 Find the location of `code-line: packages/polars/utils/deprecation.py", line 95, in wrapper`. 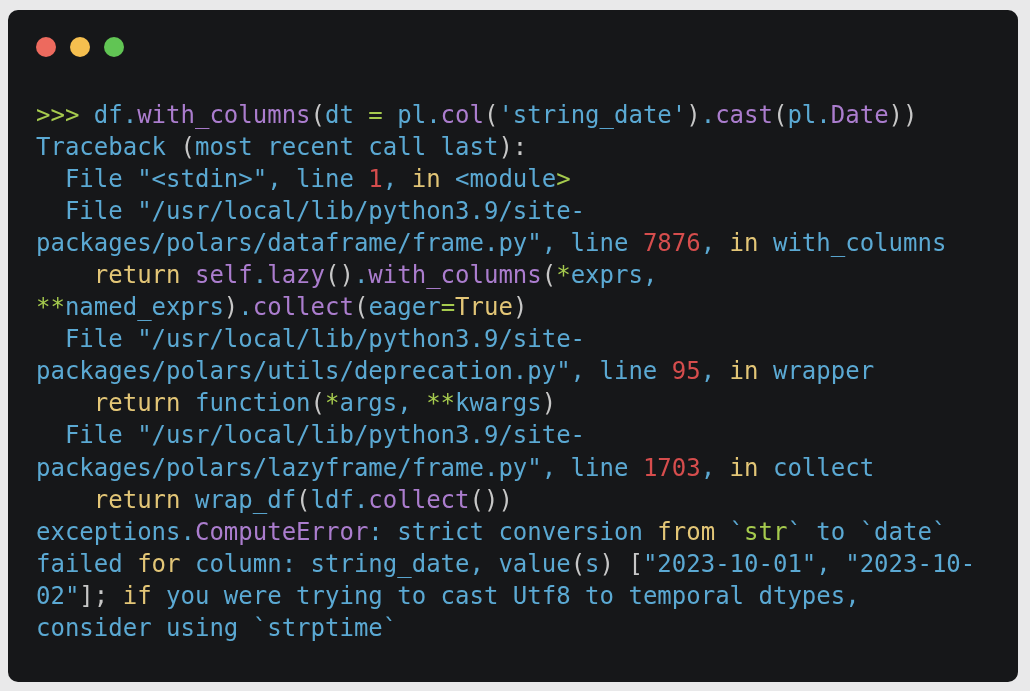

code-line: packages/polars/utils/deprecation.py", line 95, in wrapper is located at coordinates (455, 372).